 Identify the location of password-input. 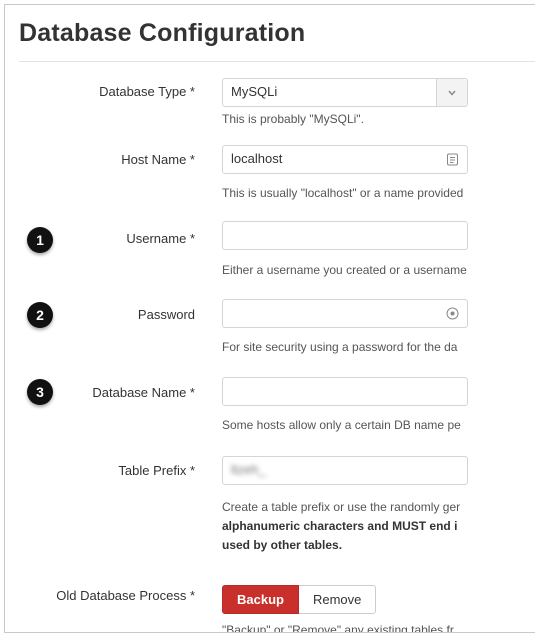
(345, 313).